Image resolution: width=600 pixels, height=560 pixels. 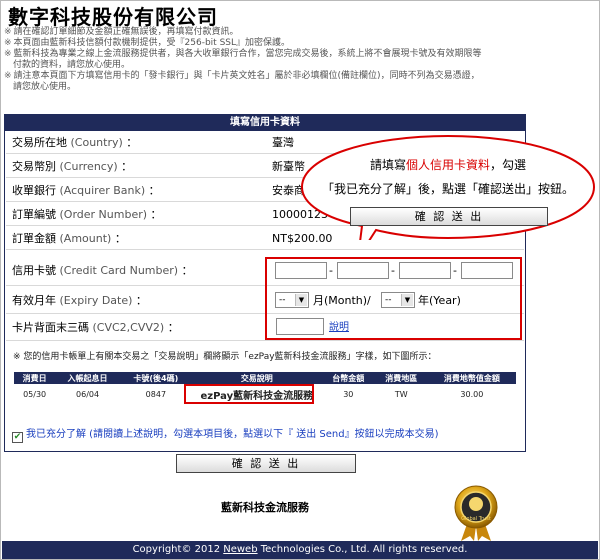 I want to click on form-header: 填寫信用卡資料, so click(x=265, y=123).